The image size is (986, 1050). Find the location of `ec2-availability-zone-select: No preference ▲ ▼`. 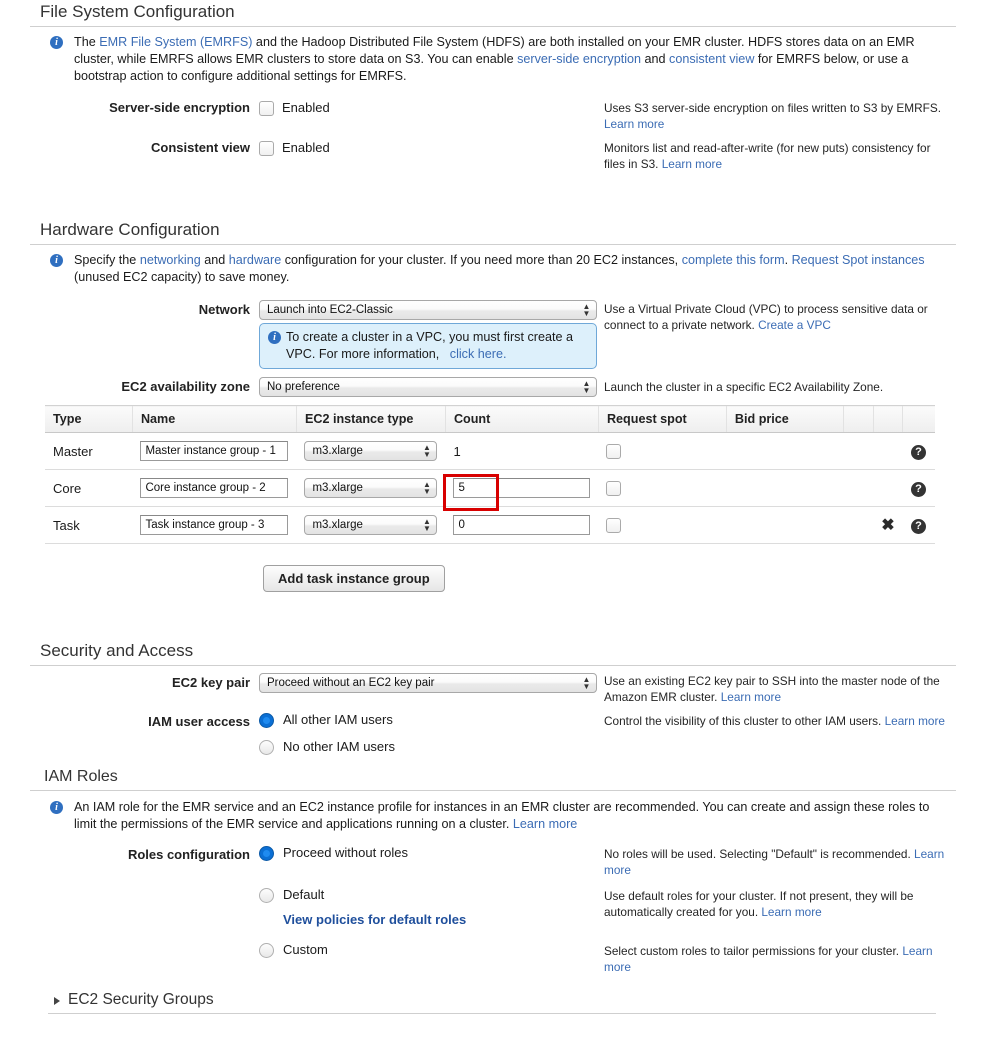

ec2-availability-zone-select: No preference ▲ ▼ is located at coordinates (428, 387).